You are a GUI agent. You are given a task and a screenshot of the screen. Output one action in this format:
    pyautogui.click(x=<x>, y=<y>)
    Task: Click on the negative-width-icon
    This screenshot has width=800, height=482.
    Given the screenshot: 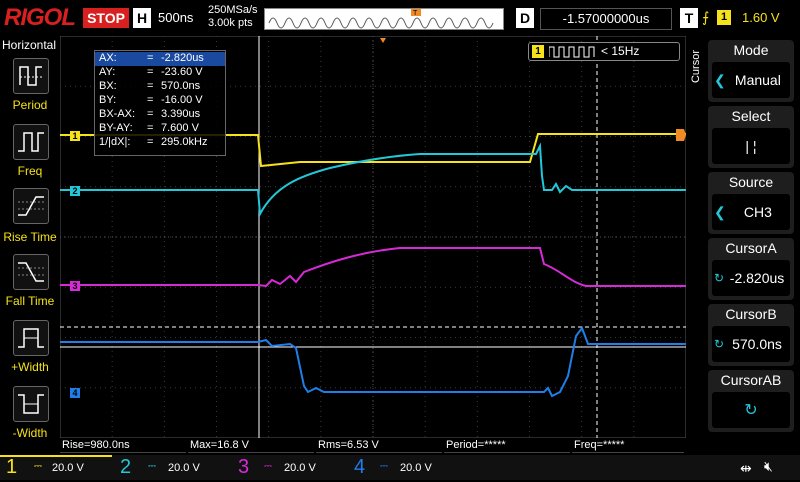 What is the action you would take?
    pyautogui.click(x=31, y=404)
    